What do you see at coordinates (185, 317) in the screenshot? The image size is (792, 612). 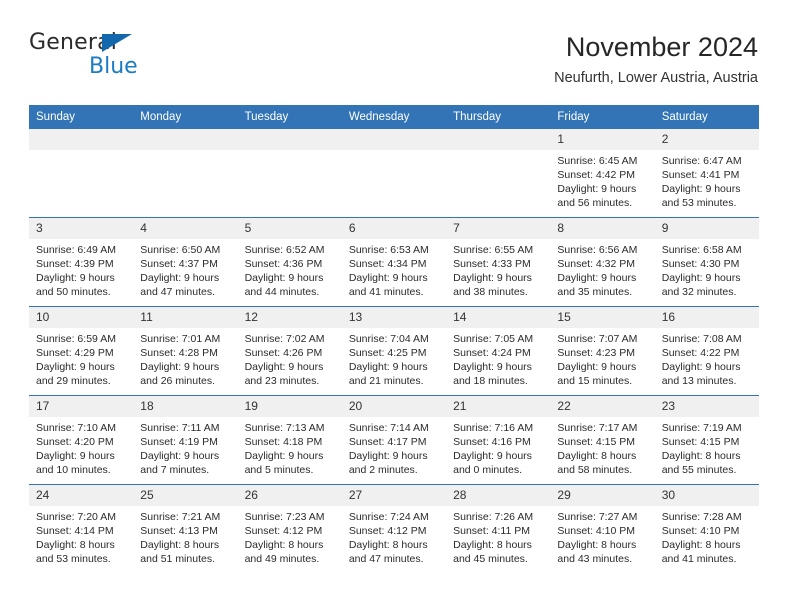 I see `day-number: 11` at bounding box center [185, 317].